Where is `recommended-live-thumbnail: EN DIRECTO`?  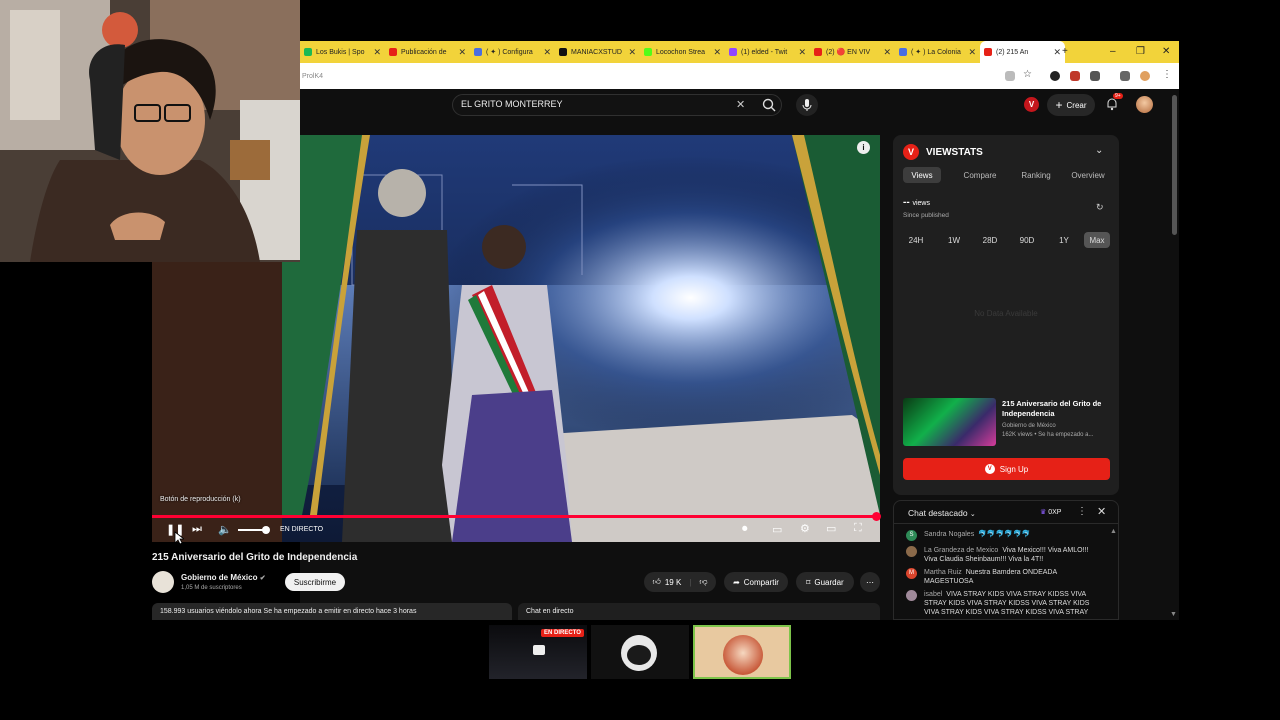 recommended-live-thumbnail: EN DIRECTO is located at coordinates (538, 652).